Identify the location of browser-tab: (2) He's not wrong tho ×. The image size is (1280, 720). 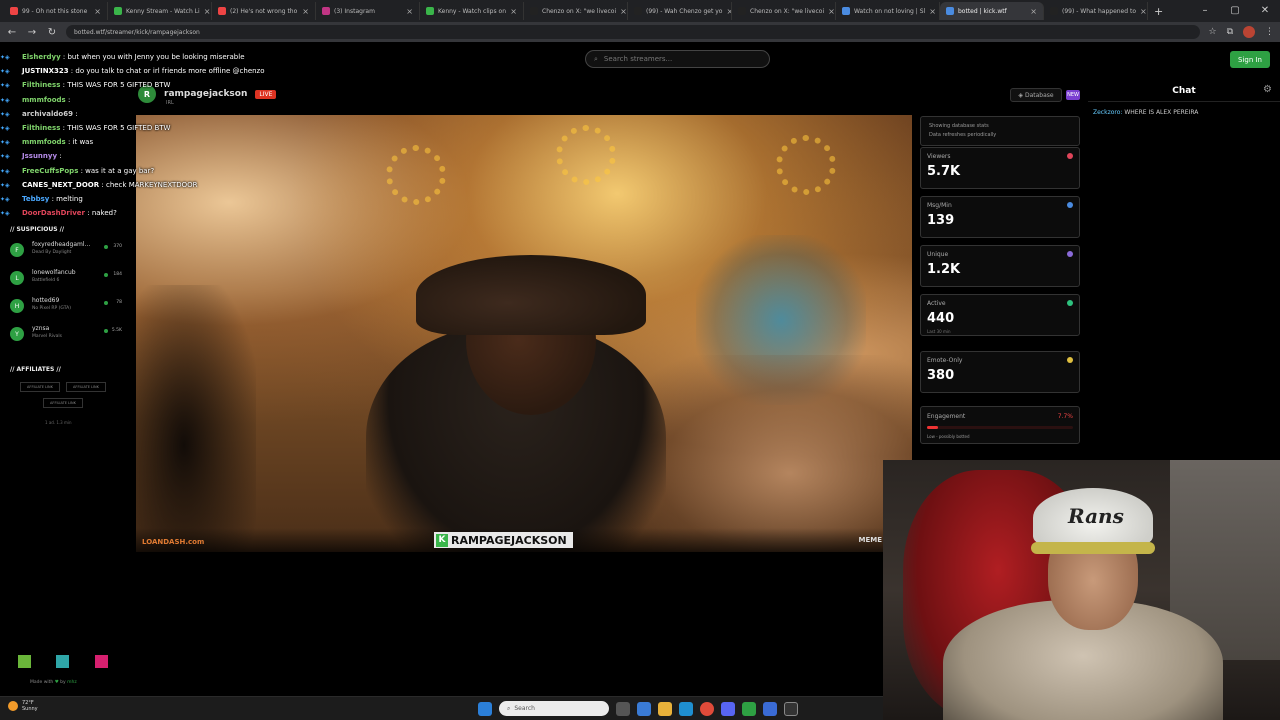
(264, 11).